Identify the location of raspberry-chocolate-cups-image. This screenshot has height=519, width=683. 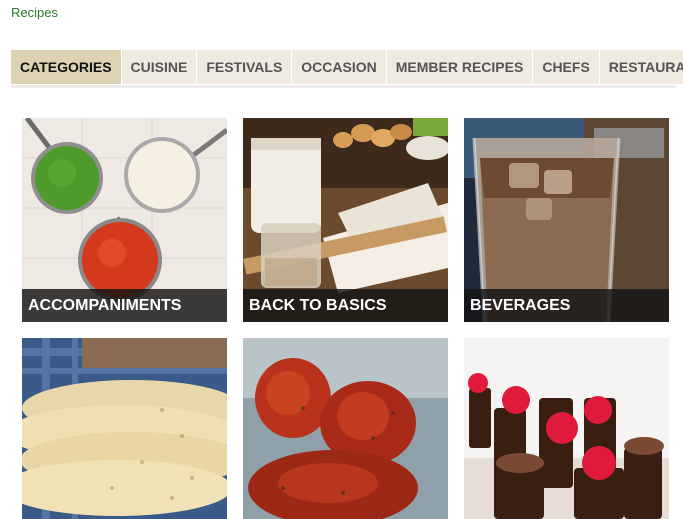
(566, 428).